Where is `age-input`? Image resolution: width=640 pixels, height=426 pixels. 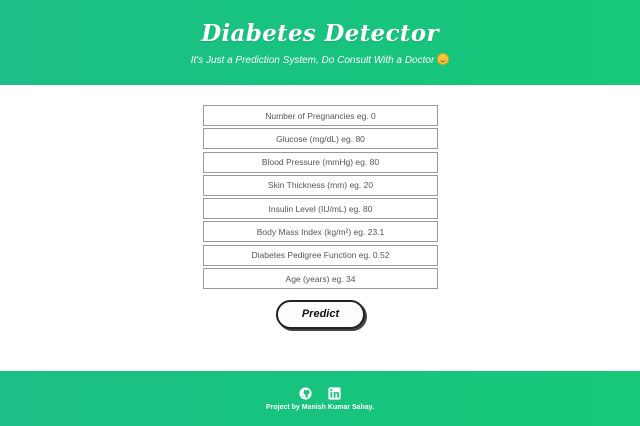 age-input is located at coordinates (320, 279).